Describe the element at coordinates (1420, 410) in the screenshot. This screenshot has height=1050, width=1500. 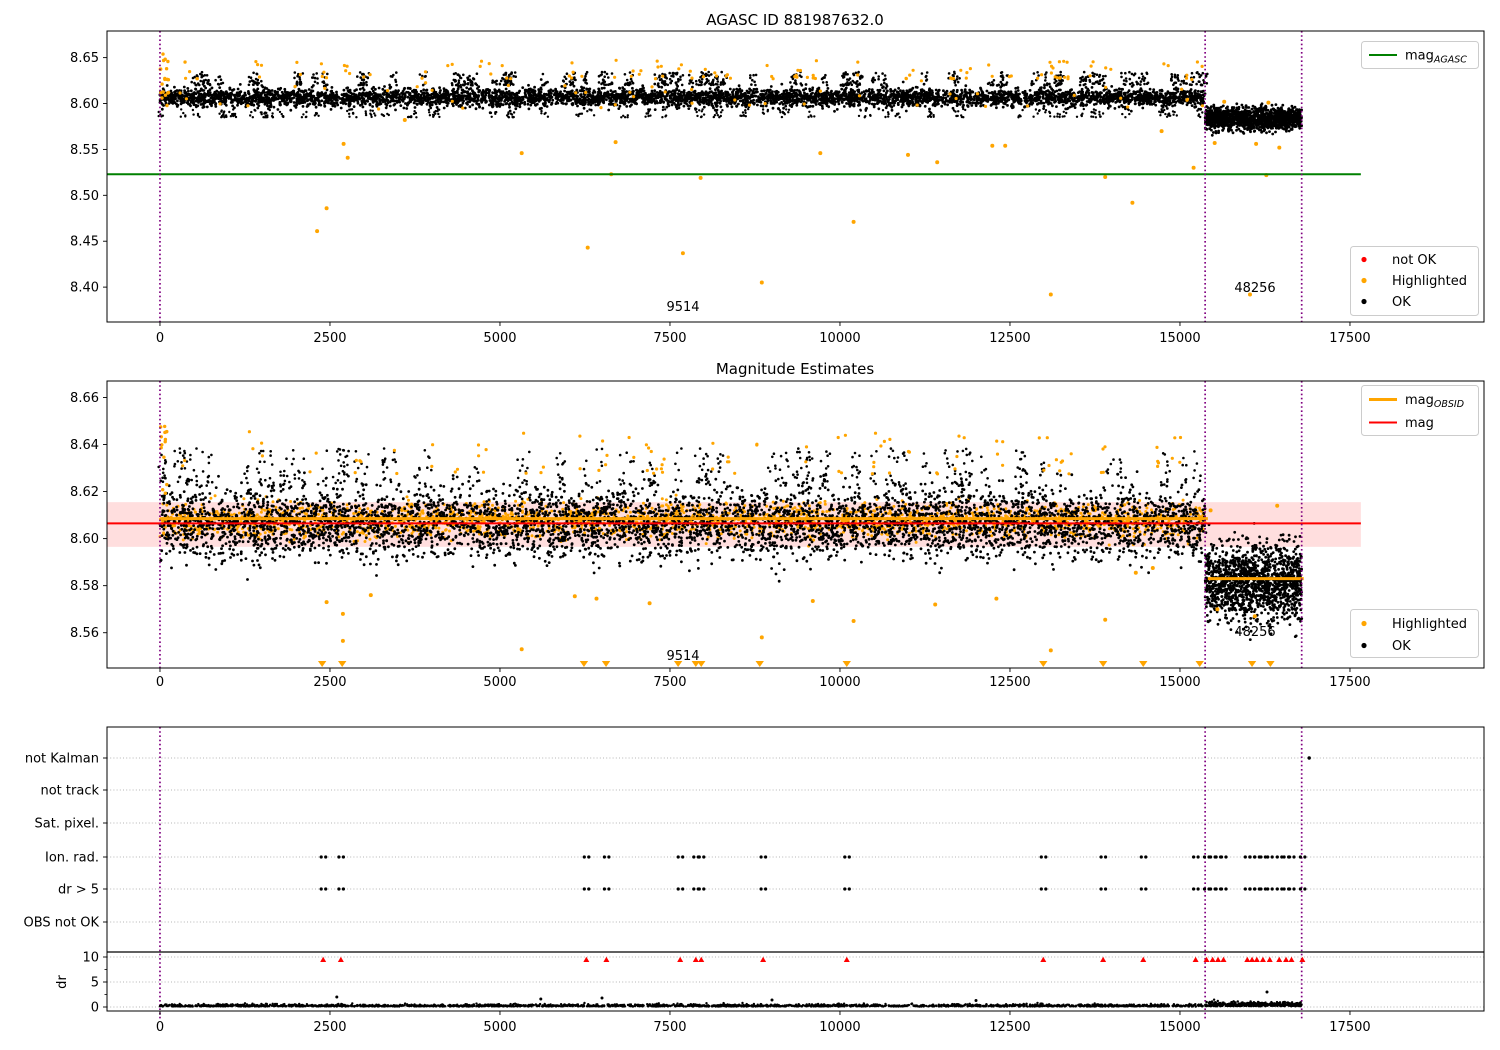
I see `legend-mag-lines: magOBSID mag` at that location.